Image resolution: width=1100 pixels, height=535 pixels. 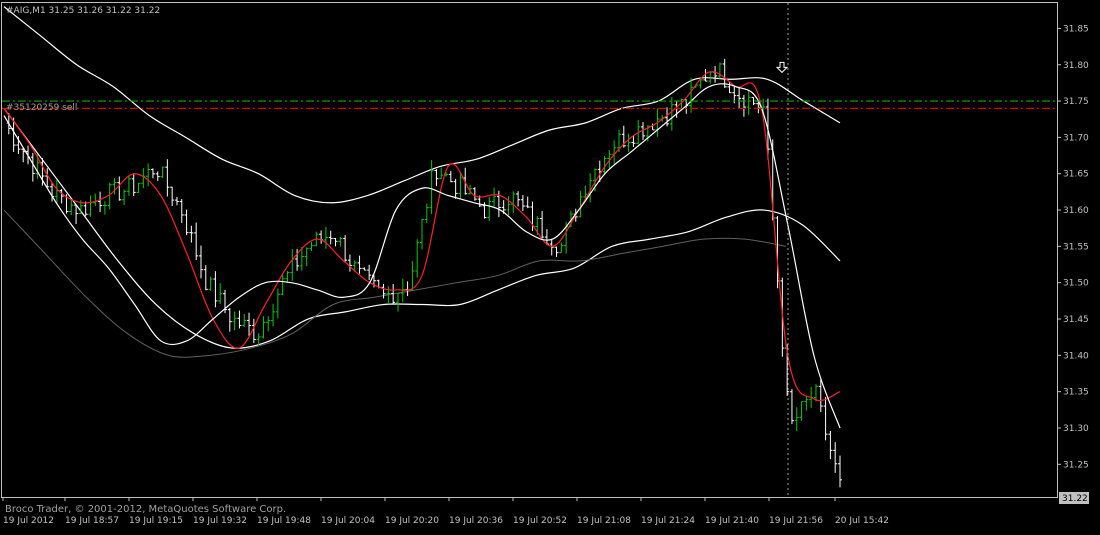 I want to click on x-tick-label: 19 Jul 2012, so click(x=28, y=521).